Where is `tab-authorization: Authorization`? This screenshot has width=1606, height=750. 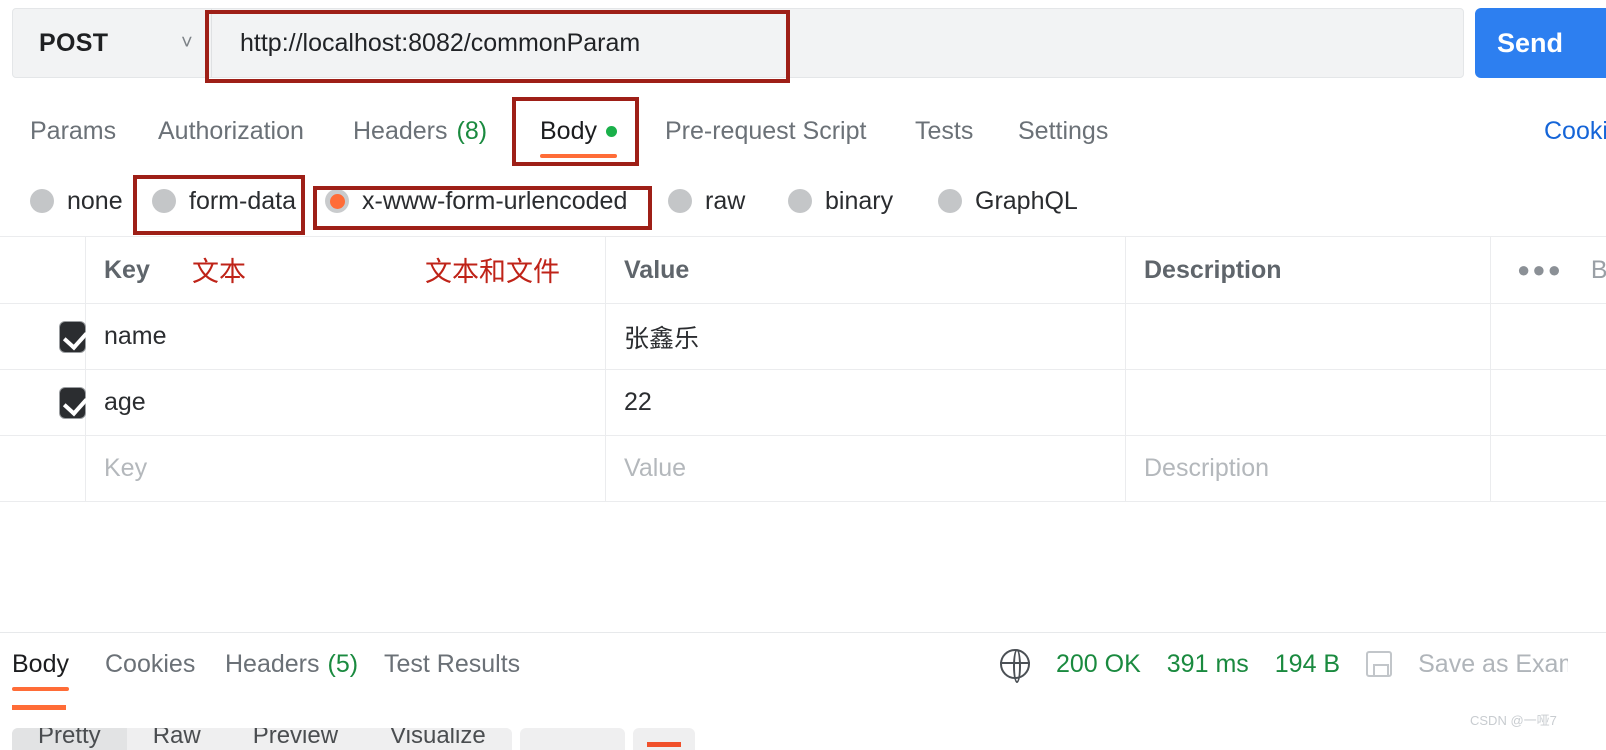
tab-authorization: Authorization is located at coordinates (231, 131).